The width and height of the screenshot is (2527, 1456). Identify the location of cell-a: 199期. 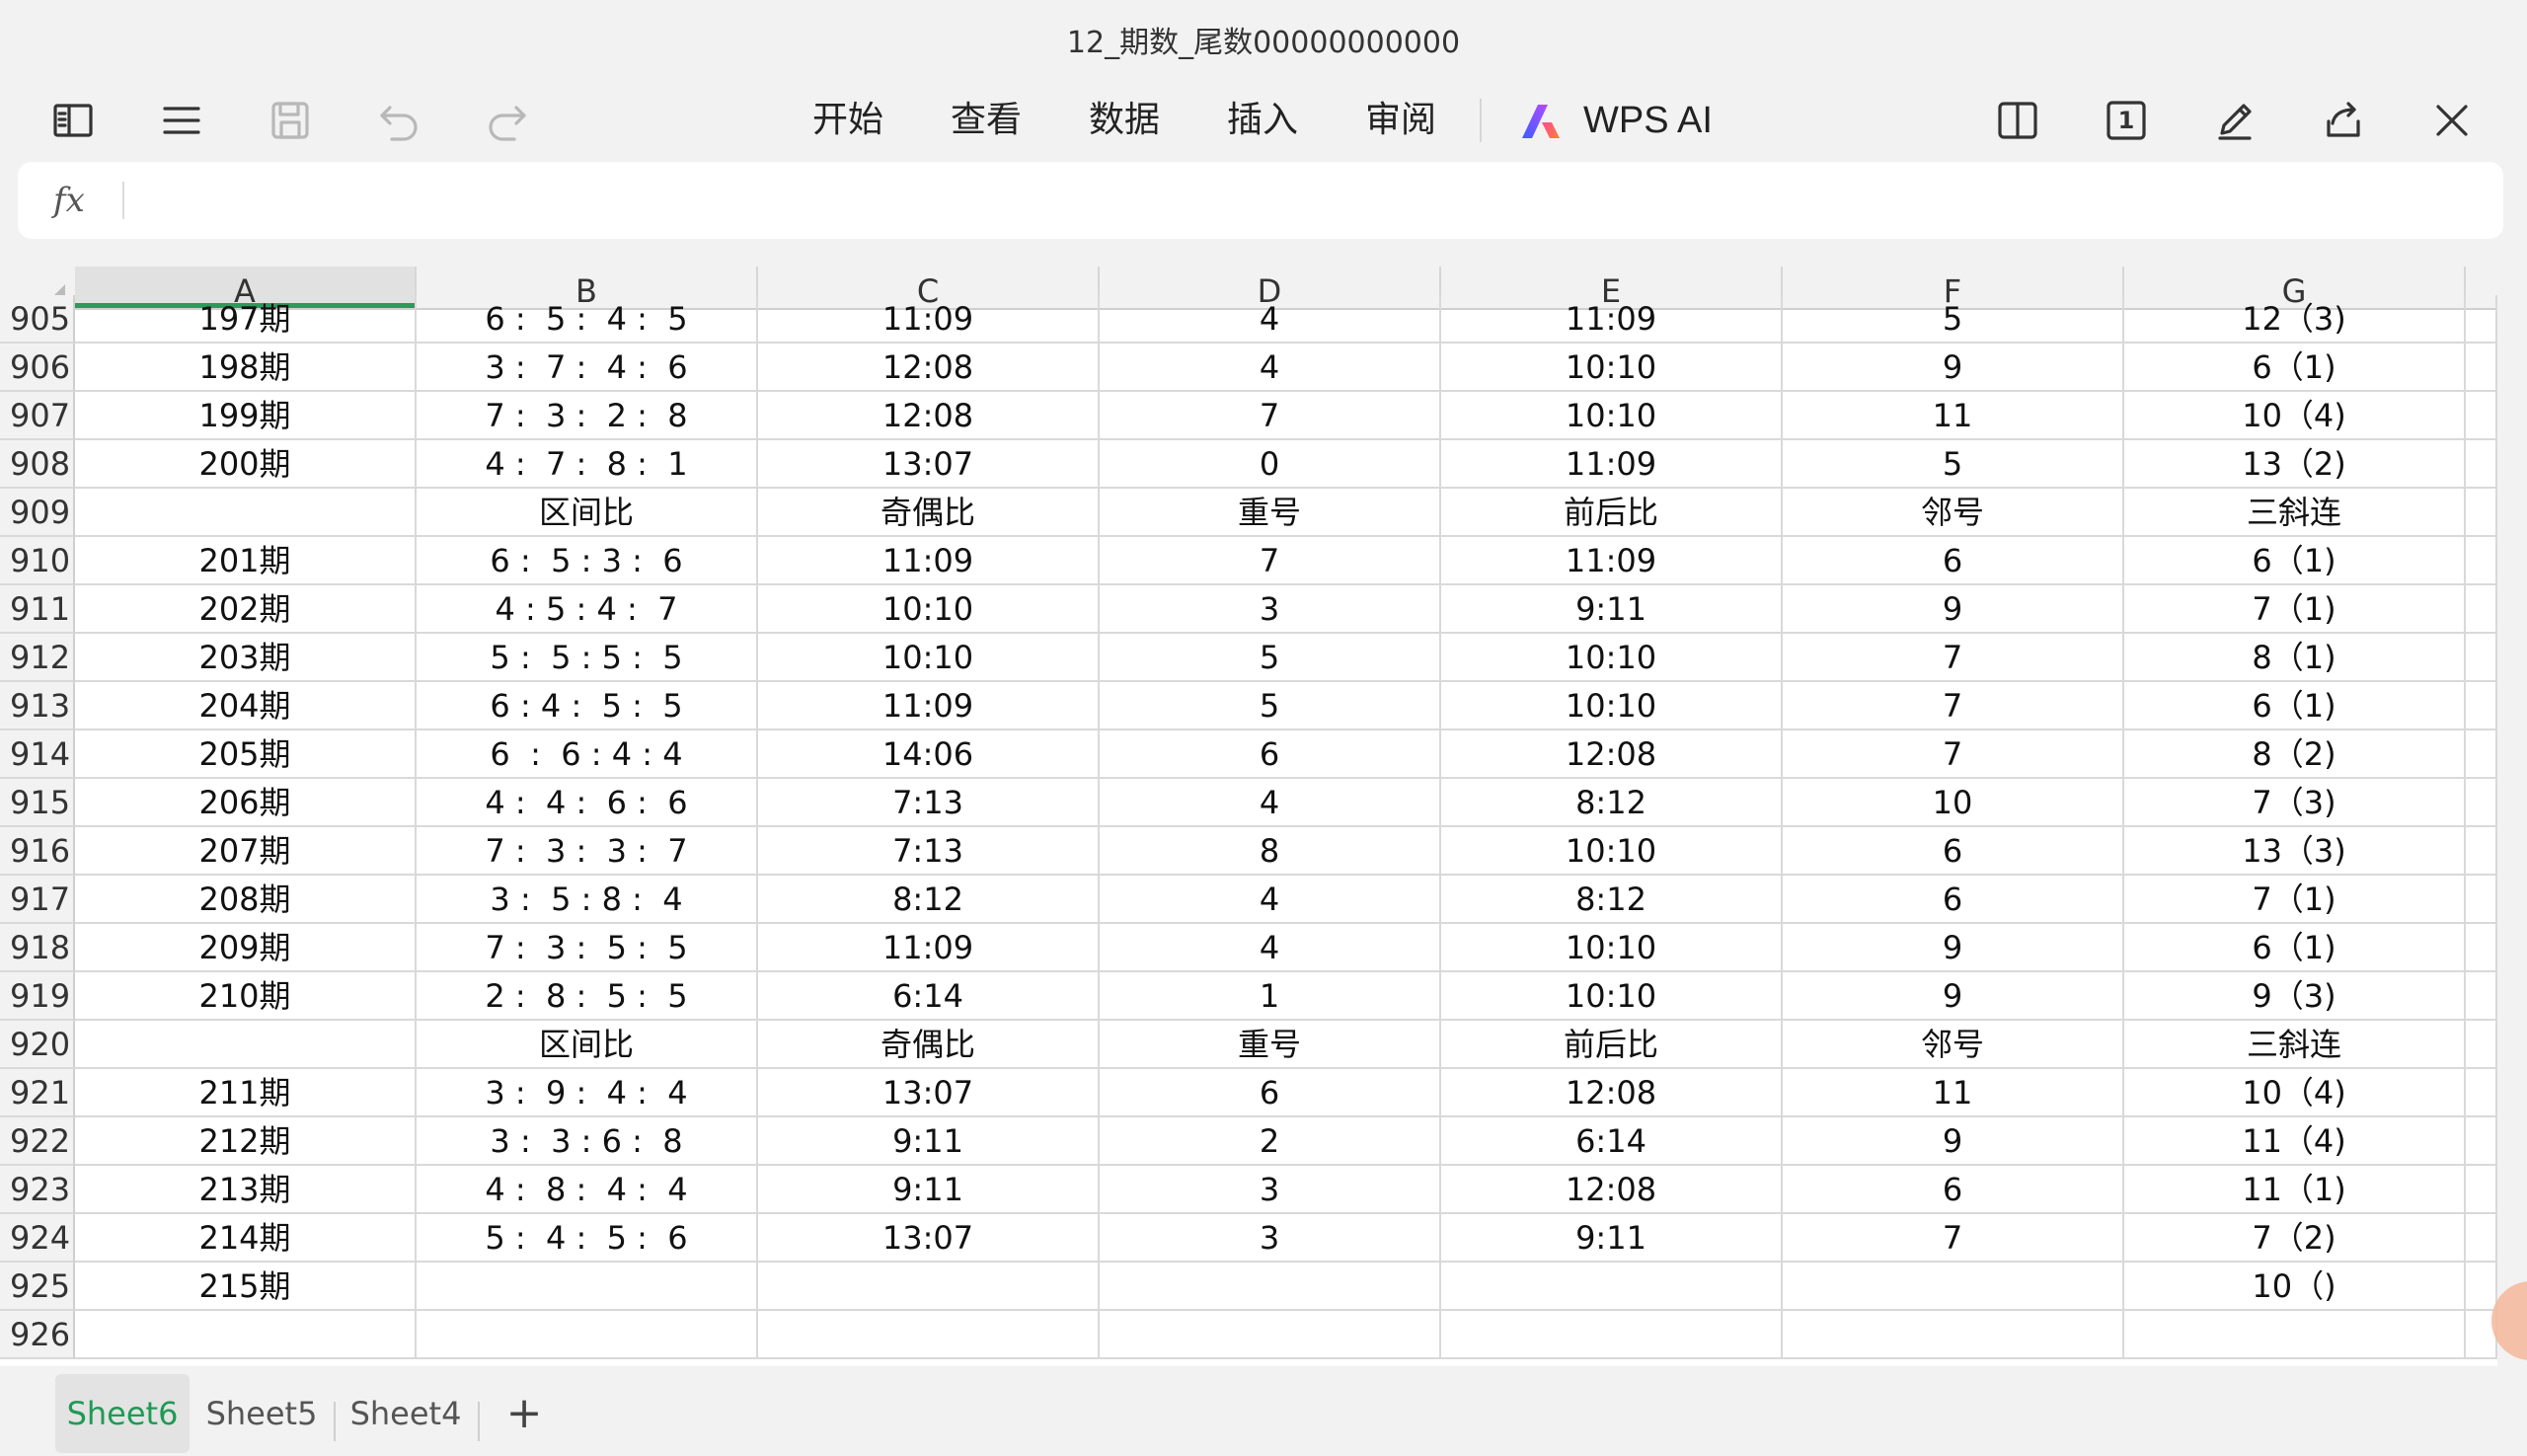
(246, 416).